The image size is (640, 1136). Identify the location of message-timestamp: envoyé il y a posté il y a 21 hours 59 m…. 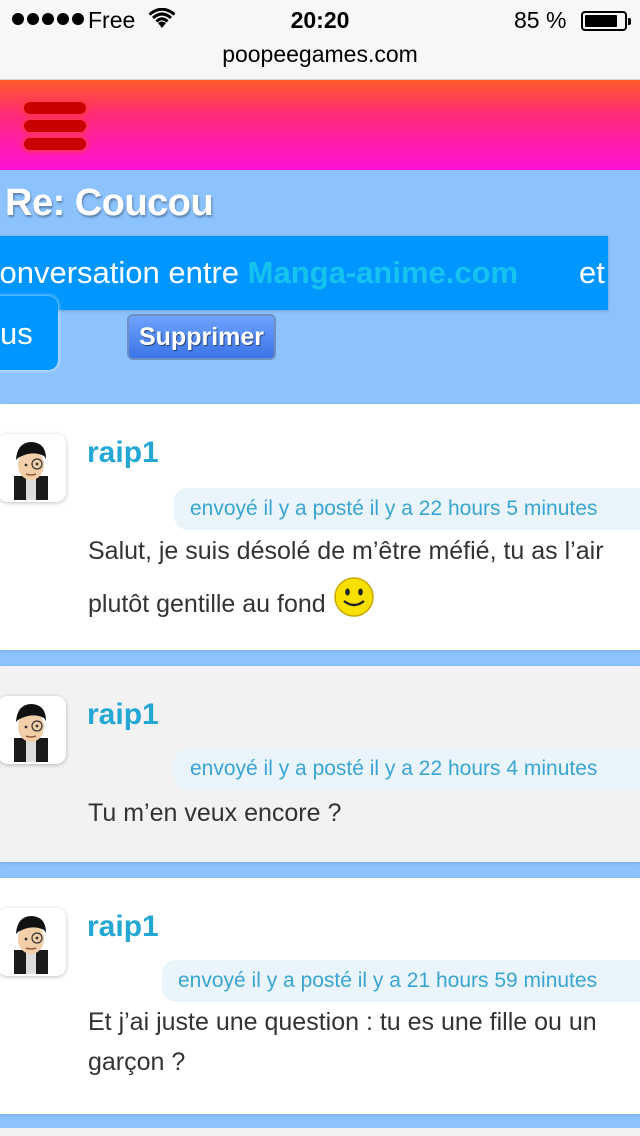
(401, 981).